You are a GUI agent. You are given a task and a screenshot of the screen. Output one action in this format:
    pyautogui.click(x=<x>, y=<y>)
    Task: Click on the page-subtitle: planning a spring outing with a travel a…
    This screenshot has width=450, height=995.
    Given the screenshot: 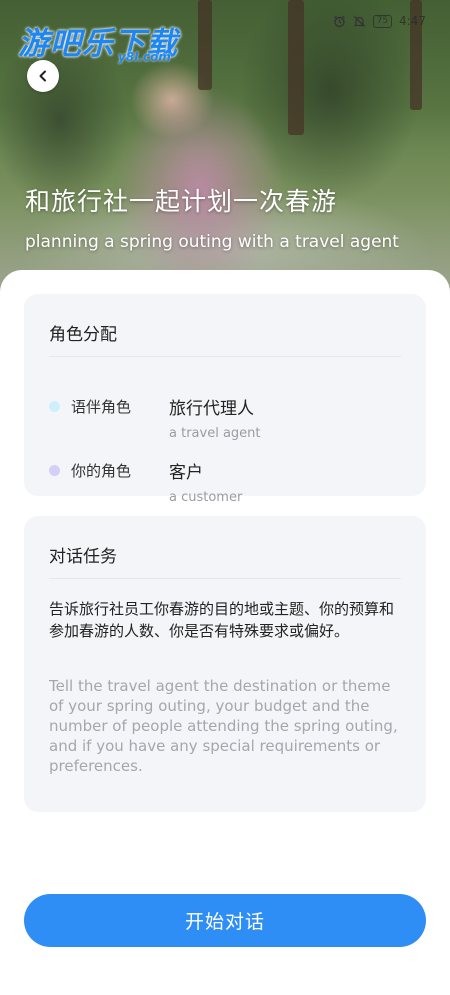 What is the action you would take?
    pyautogui.click(x=212, y=242)
    